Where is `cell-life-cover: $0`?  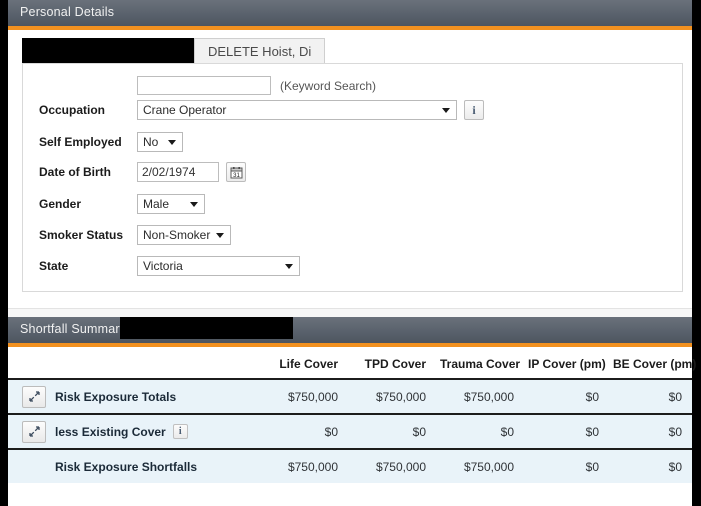 cell-life-cover: $0 is located at coordinates (303, 431).